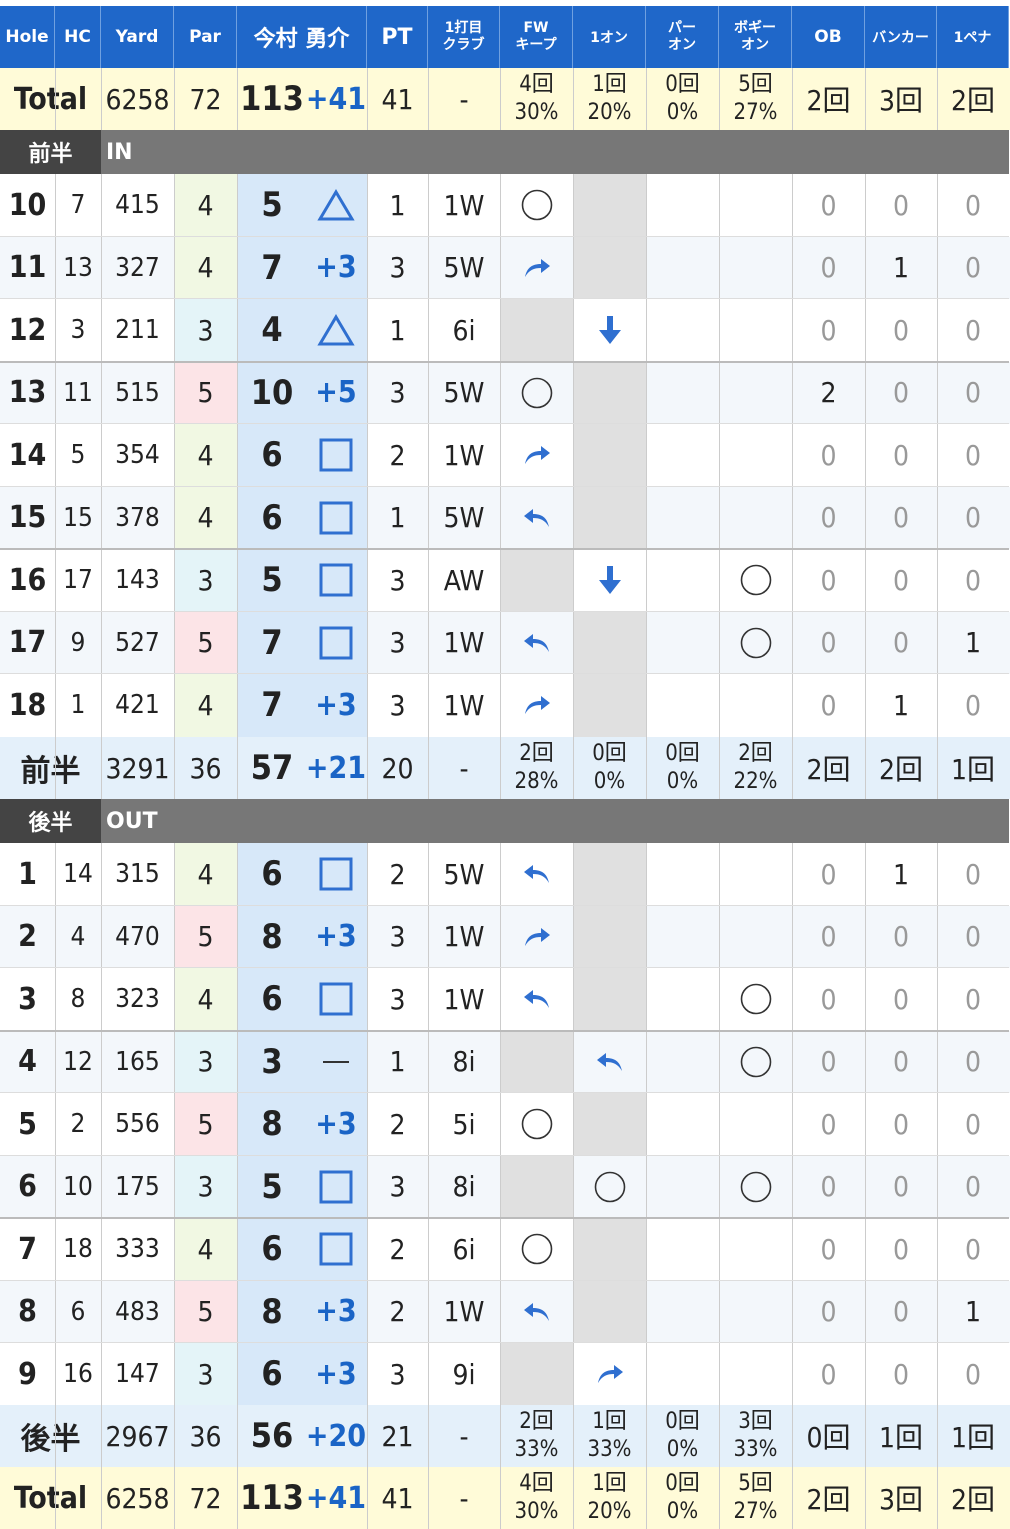 The image size is (1010, 1529). Describe the element at coordinates (336, 1498) in the screenshot. I see `total-bottom-rel: +41` at that location.